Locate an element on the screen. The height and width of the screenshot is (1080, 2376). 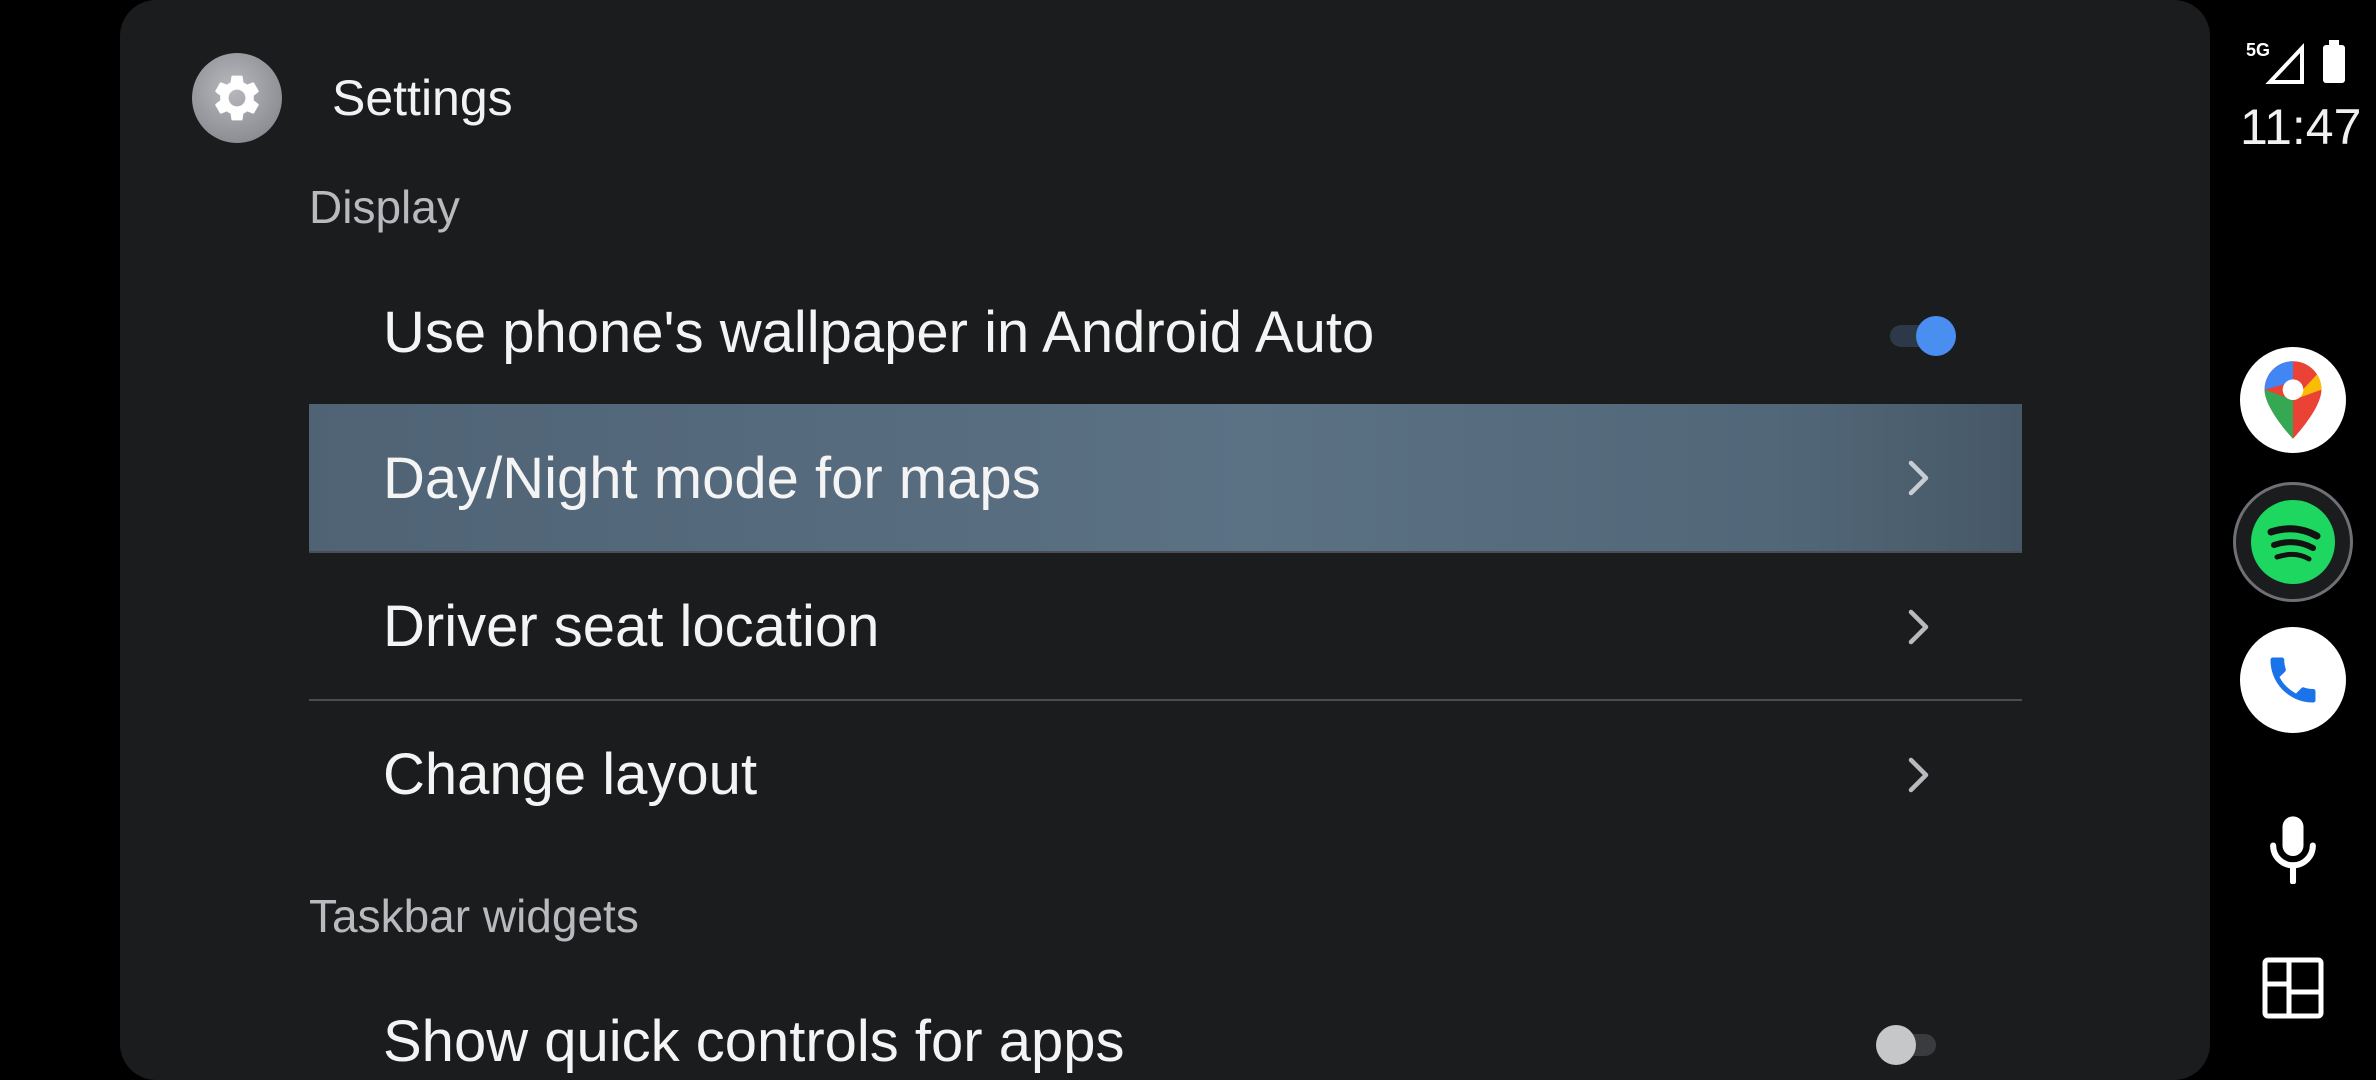
daynight-mode-row: Day/Night mode for maps is located at coordinates (1165, 478).